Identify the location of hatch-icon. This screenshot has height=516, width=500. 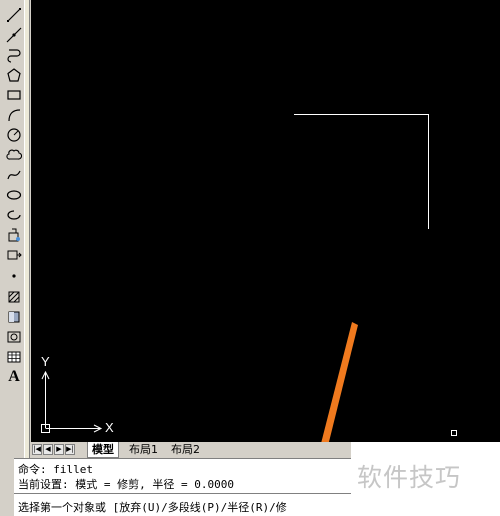
(14, 297).